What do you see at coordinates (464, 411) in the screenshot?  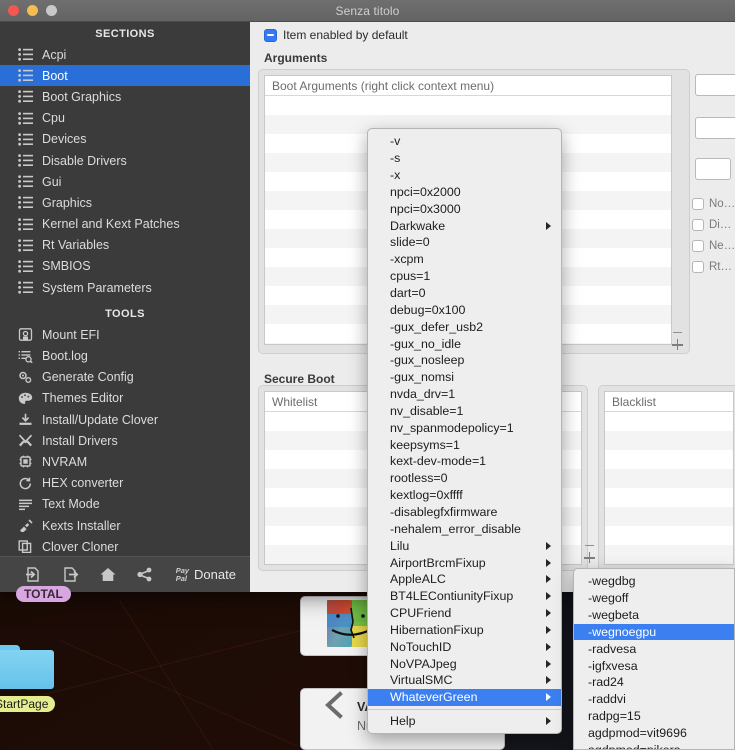 I see `menu-item-nv-disable-1: nv_disable=1` at bounding box center [464, 411].